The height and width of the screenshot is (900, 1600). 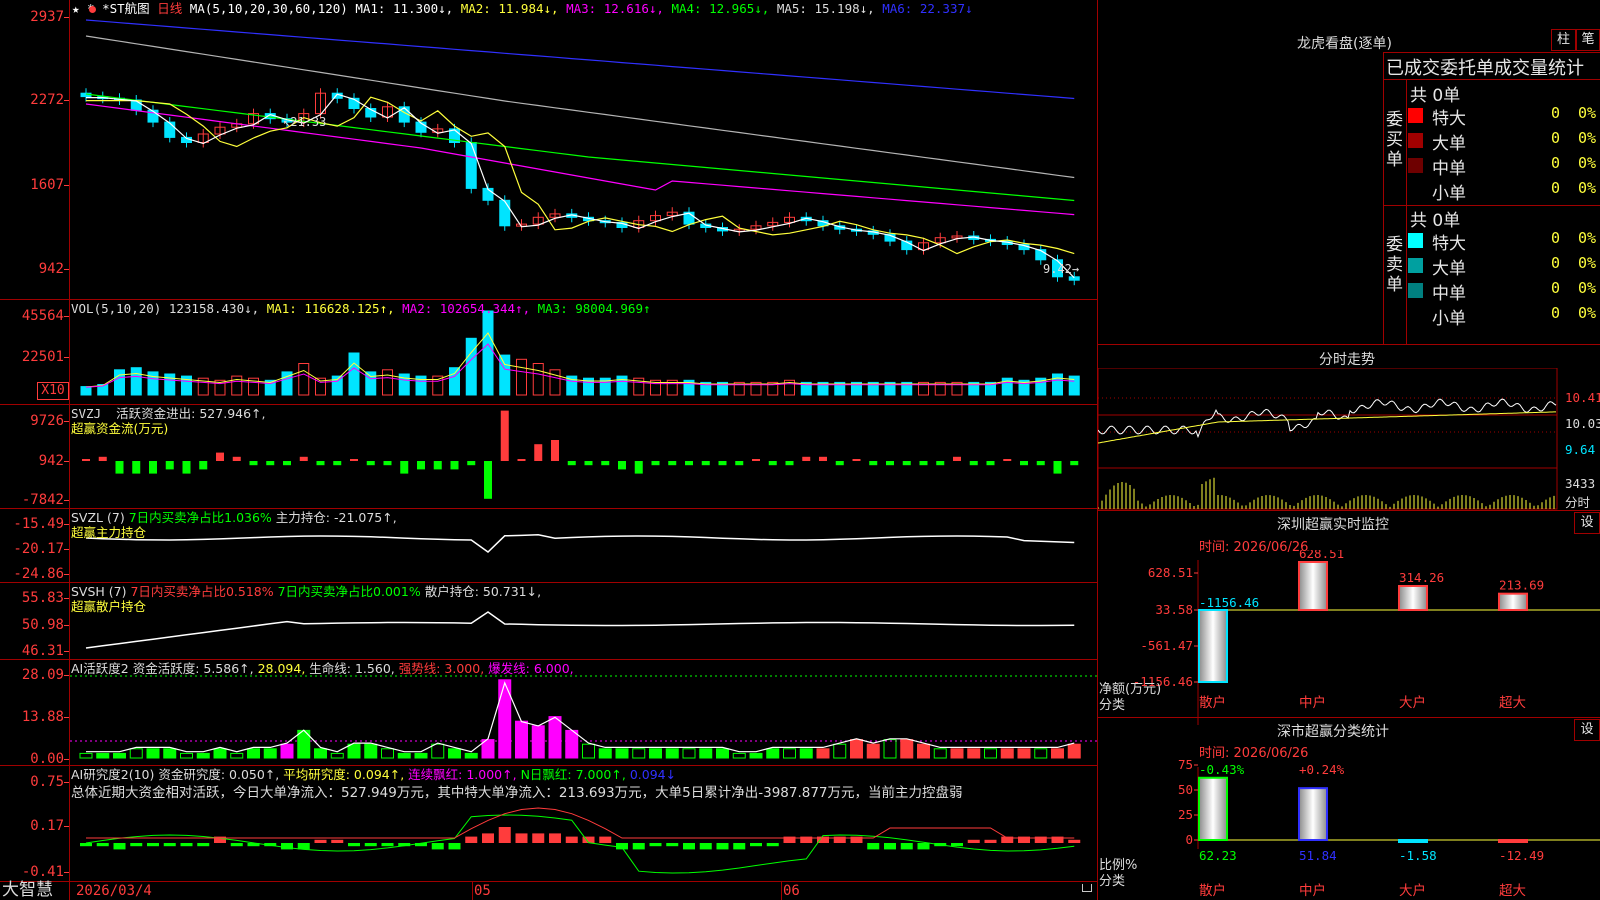 What do you see at coordinates (483, 591) in the screenshot?
I see `svsh-position: 散户持仓: 50.731↓,` at bounding box center [483, 591].